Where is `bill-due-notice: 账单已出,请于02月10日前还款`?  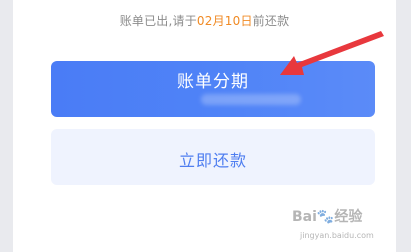 bill-due-notice: 账单已出,请于02月10日前还款 is located at coordinates (204, 20).